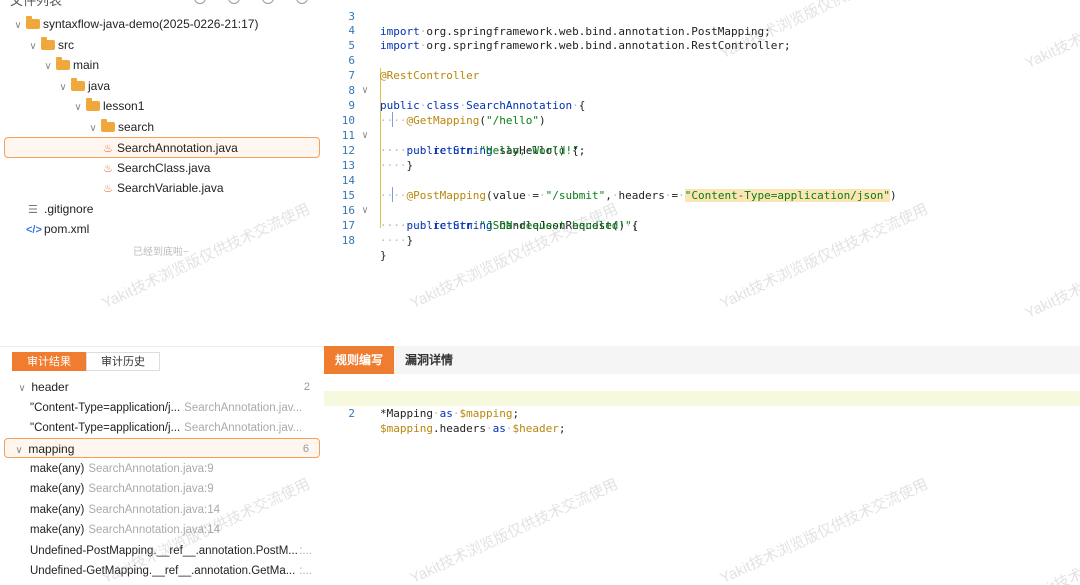  What do you see at coordinates (34, 230) in the screenshot?
I see `xml-file-icon: </>` at bounding box center [34, 230].